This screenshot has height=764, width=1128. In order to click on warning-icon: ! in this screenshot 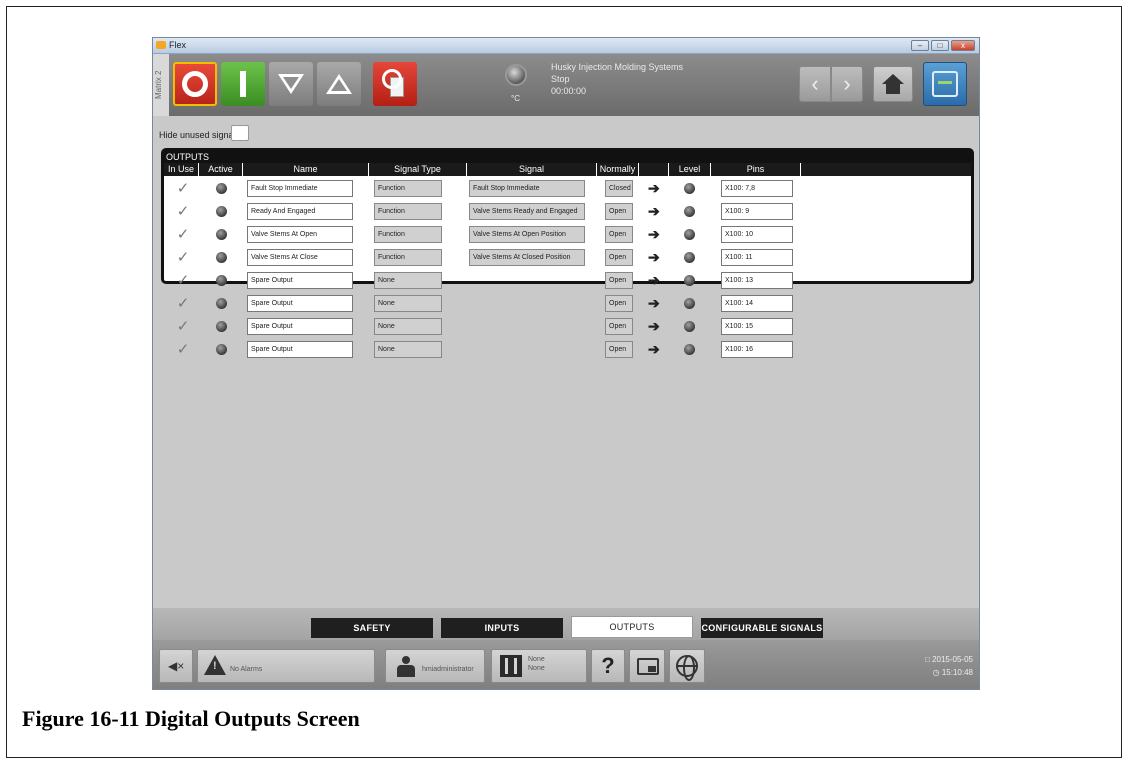, I will do `click(215, 665)`.